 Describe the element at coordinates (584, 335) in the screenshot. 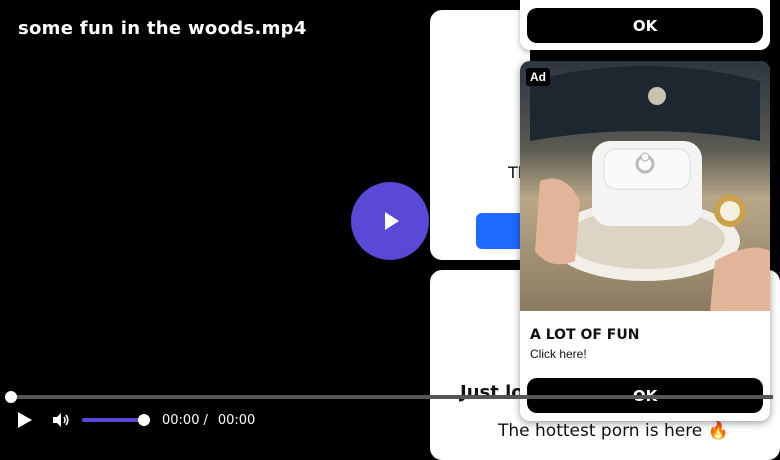

I see `ad-title: A LOT OF FUN` at that location.